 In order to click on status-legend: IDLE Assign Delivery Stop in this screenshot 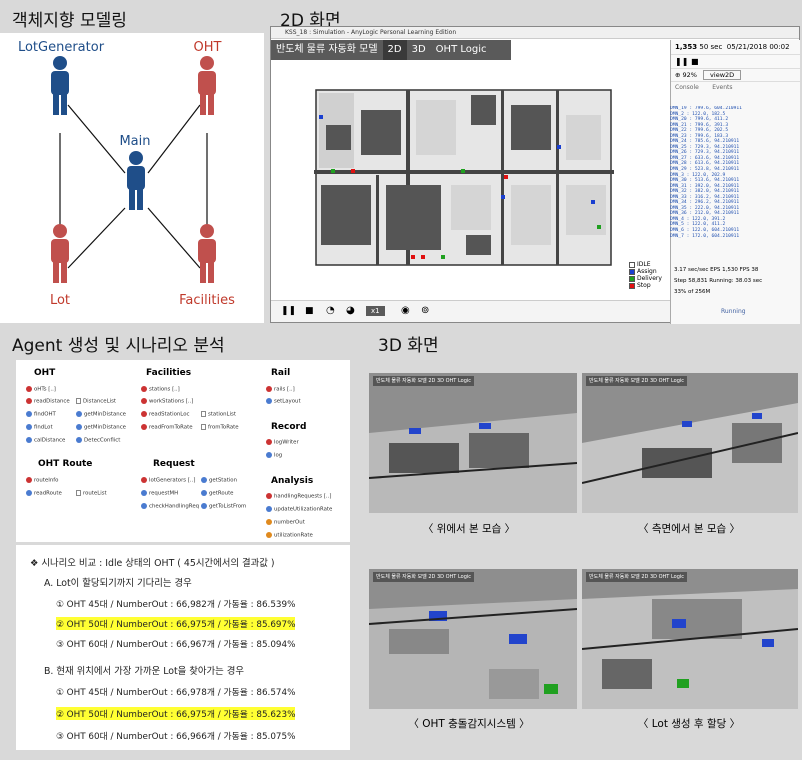, I will do `click(645, 275)`.